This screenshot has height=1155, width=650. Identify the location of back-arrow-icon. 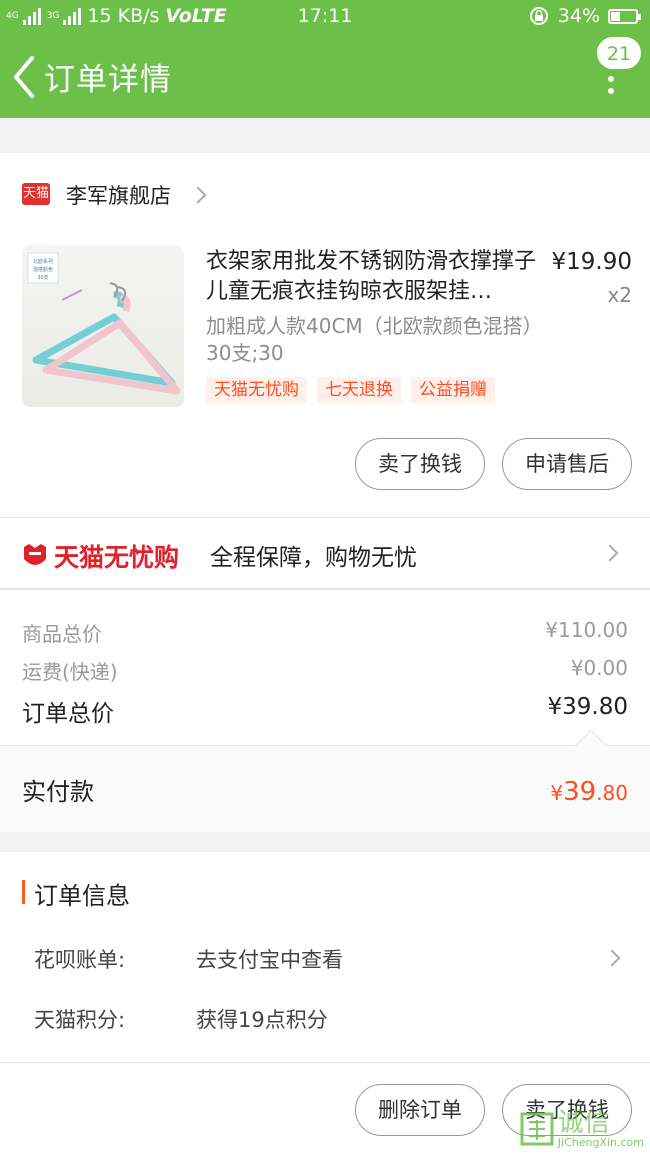
(26, 77).